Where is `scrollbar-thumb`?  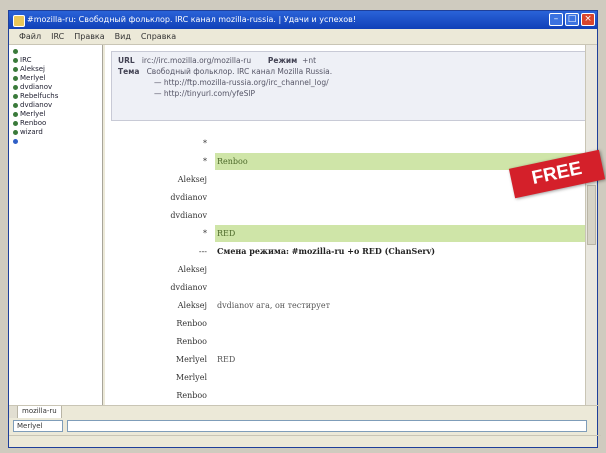 scrollbar-thumb is located at coordinates (591, 215).